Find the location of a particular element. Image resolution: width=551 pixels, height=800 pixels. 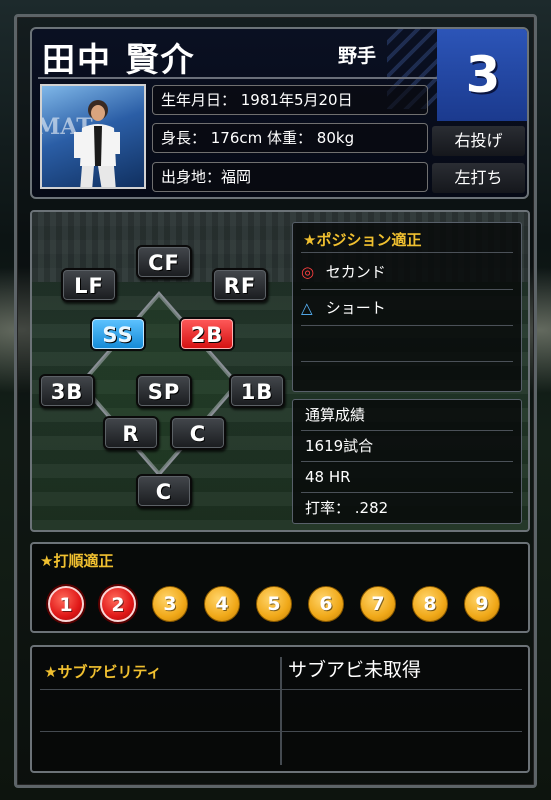

sub-ability-title: ★サブアビリティ is located at coordinates (103, 672).